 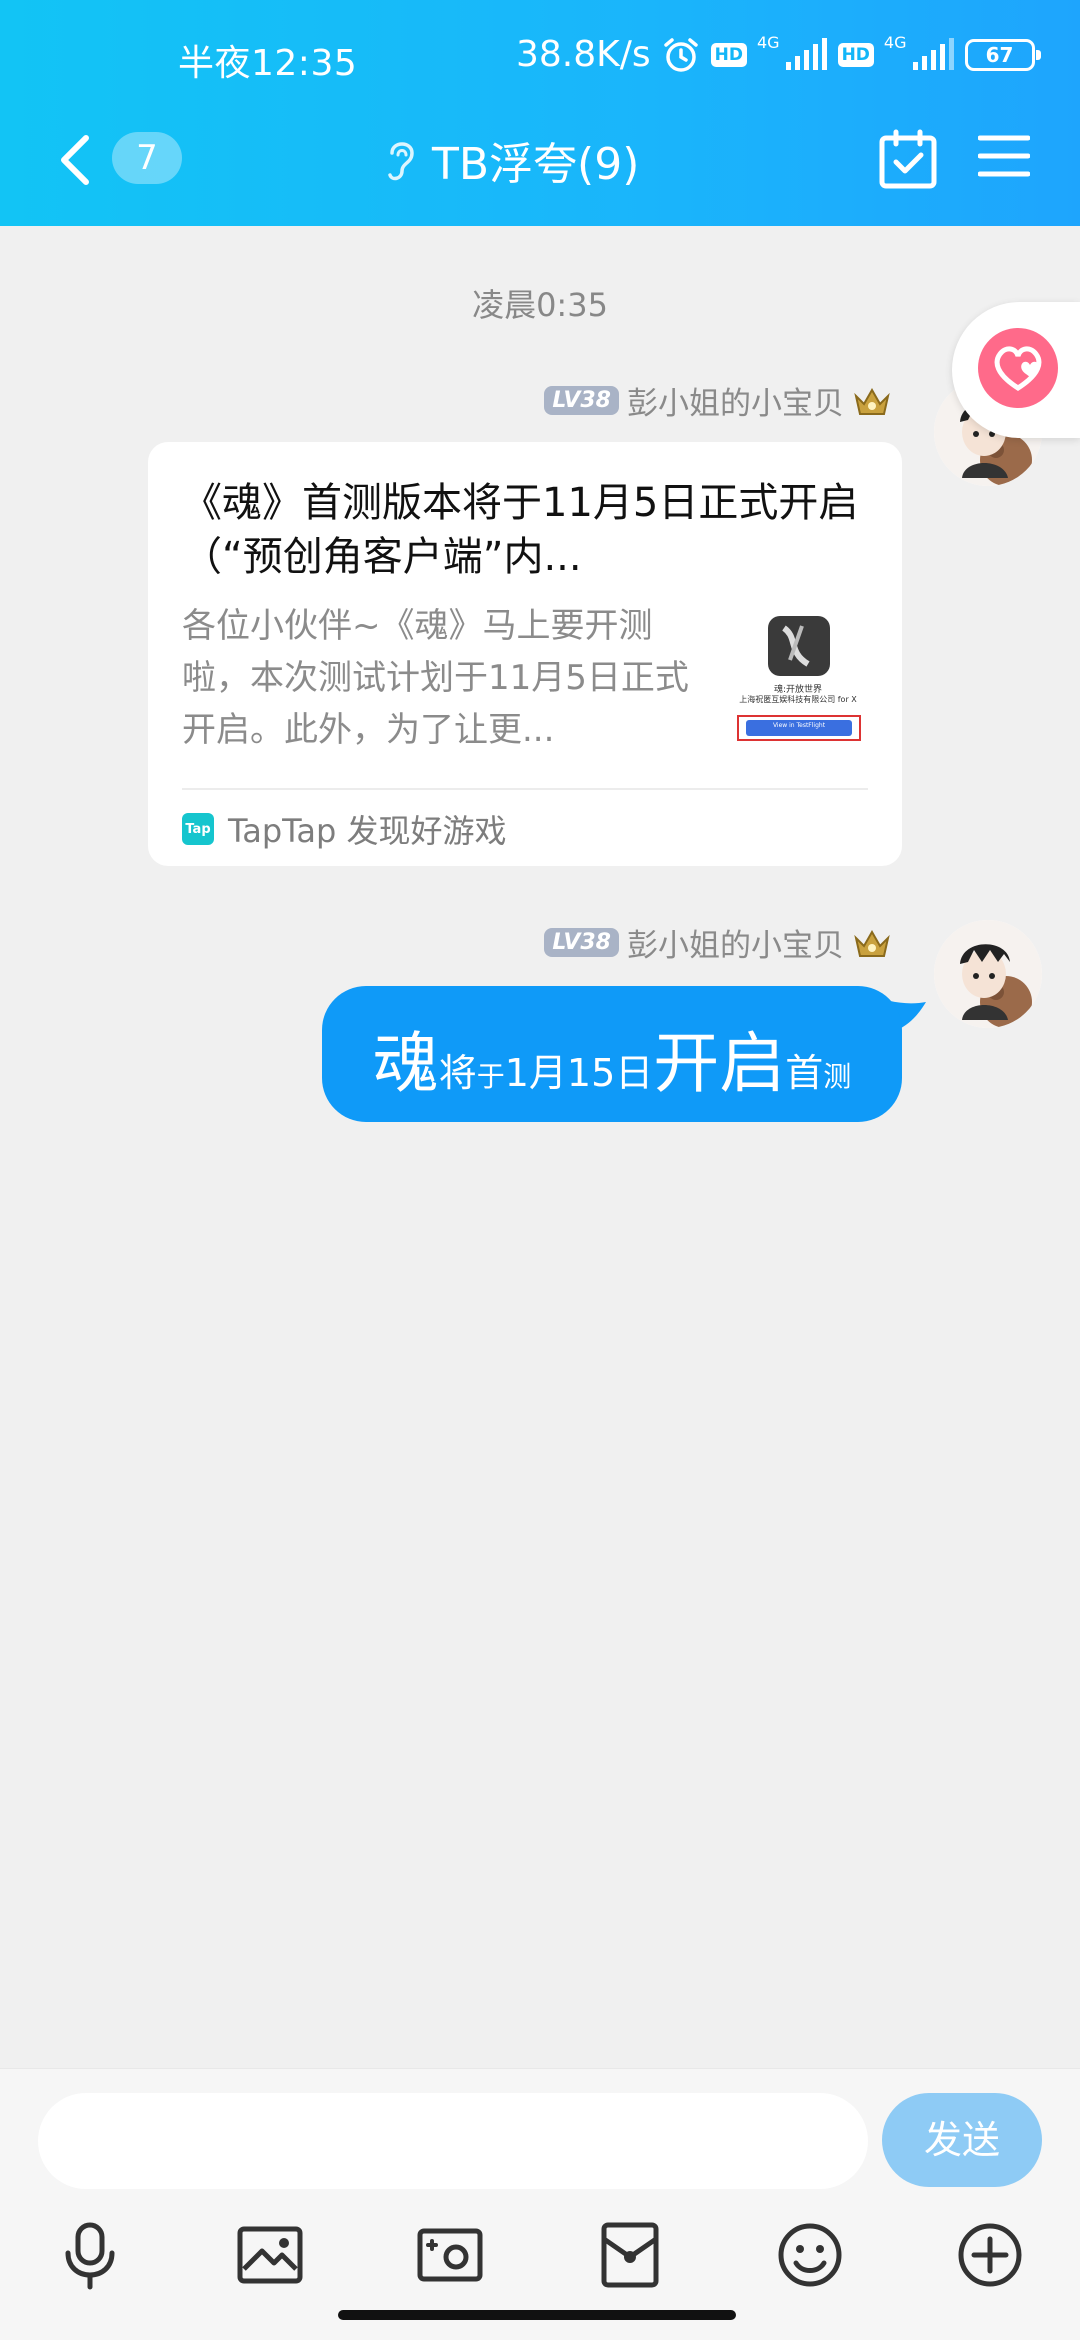 I want to click on top-bar: 半夜12:35 38.8K/s HD 4G HD 4G 67 7 TB浮夸(9), so click(x=540, y=113).